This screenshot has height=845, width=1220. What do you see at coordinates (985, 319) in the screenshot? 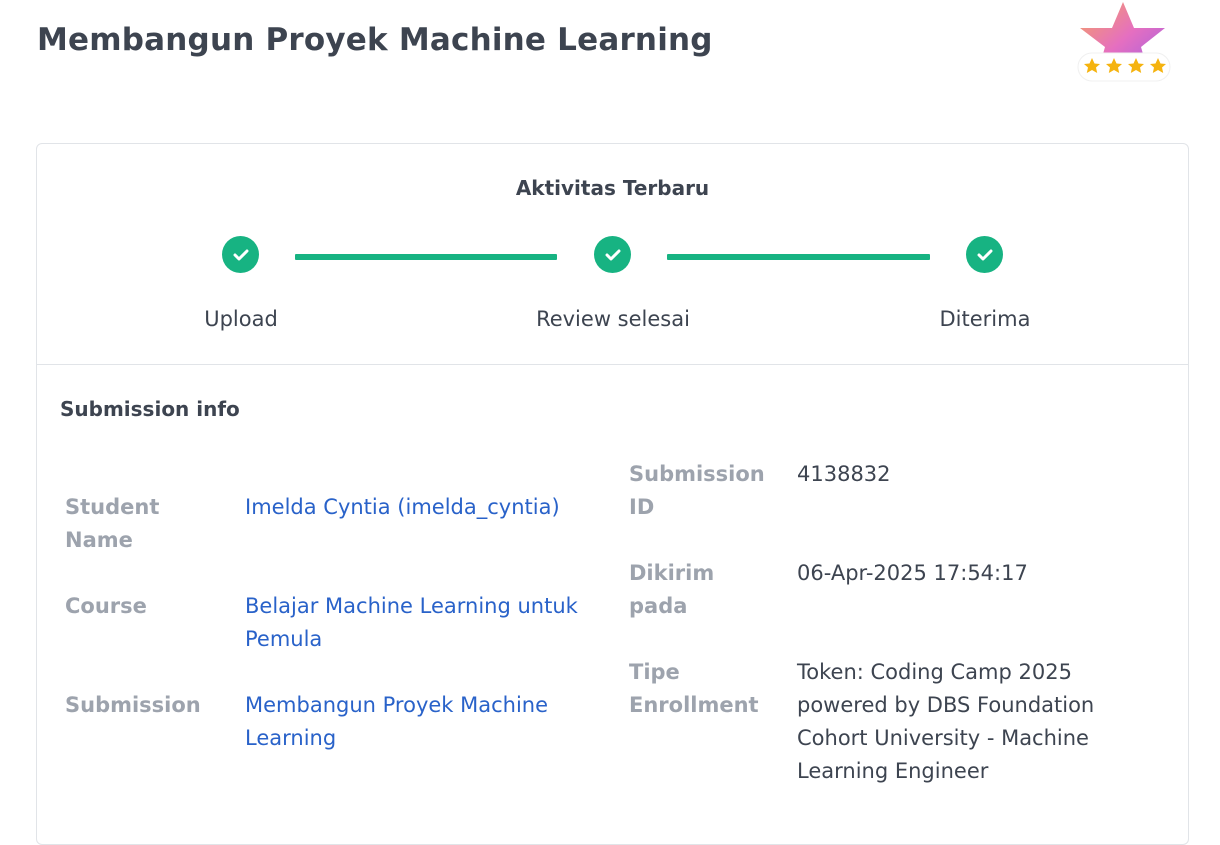
I see `step-label-accepted: Diterima` at bounding box center [985, 319].